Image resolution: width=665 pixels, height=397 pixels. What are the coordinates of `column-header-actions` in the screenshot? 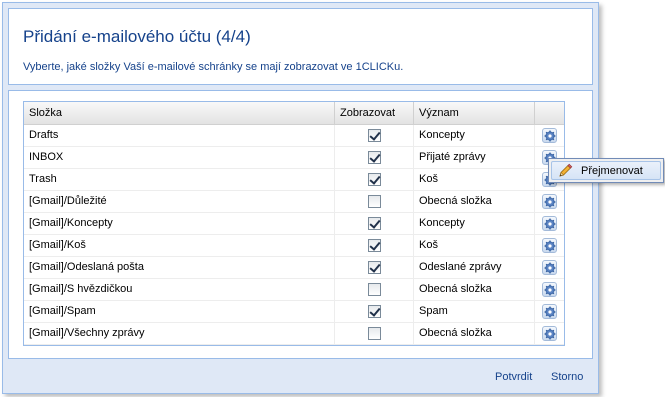 It's located at (549, 113).